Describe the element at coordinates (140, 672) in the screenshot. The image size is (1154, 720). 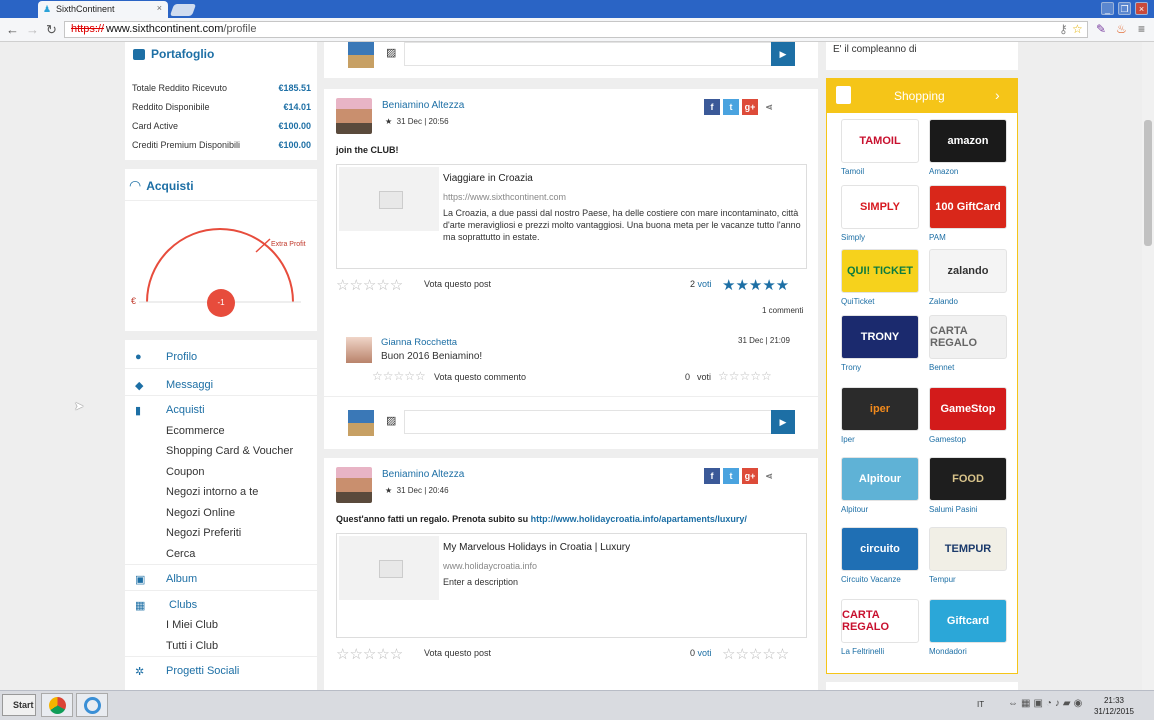
I see `network-icon: ✲` at that location.